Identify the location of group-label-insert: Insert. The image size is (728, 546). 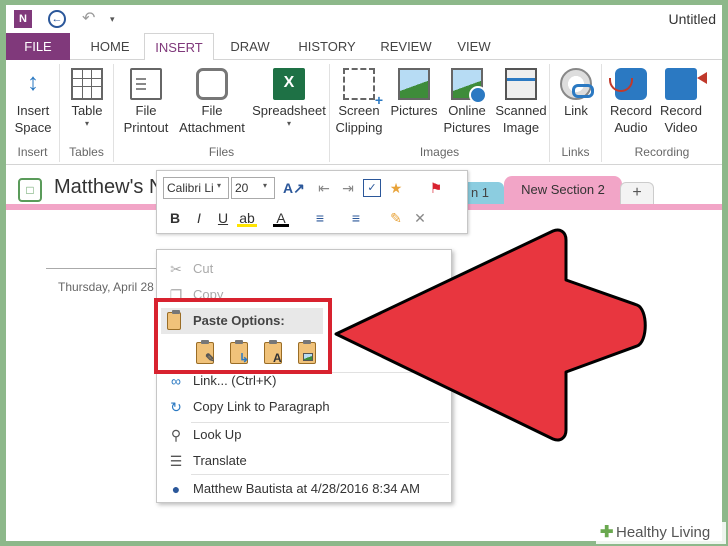
(32, 152).